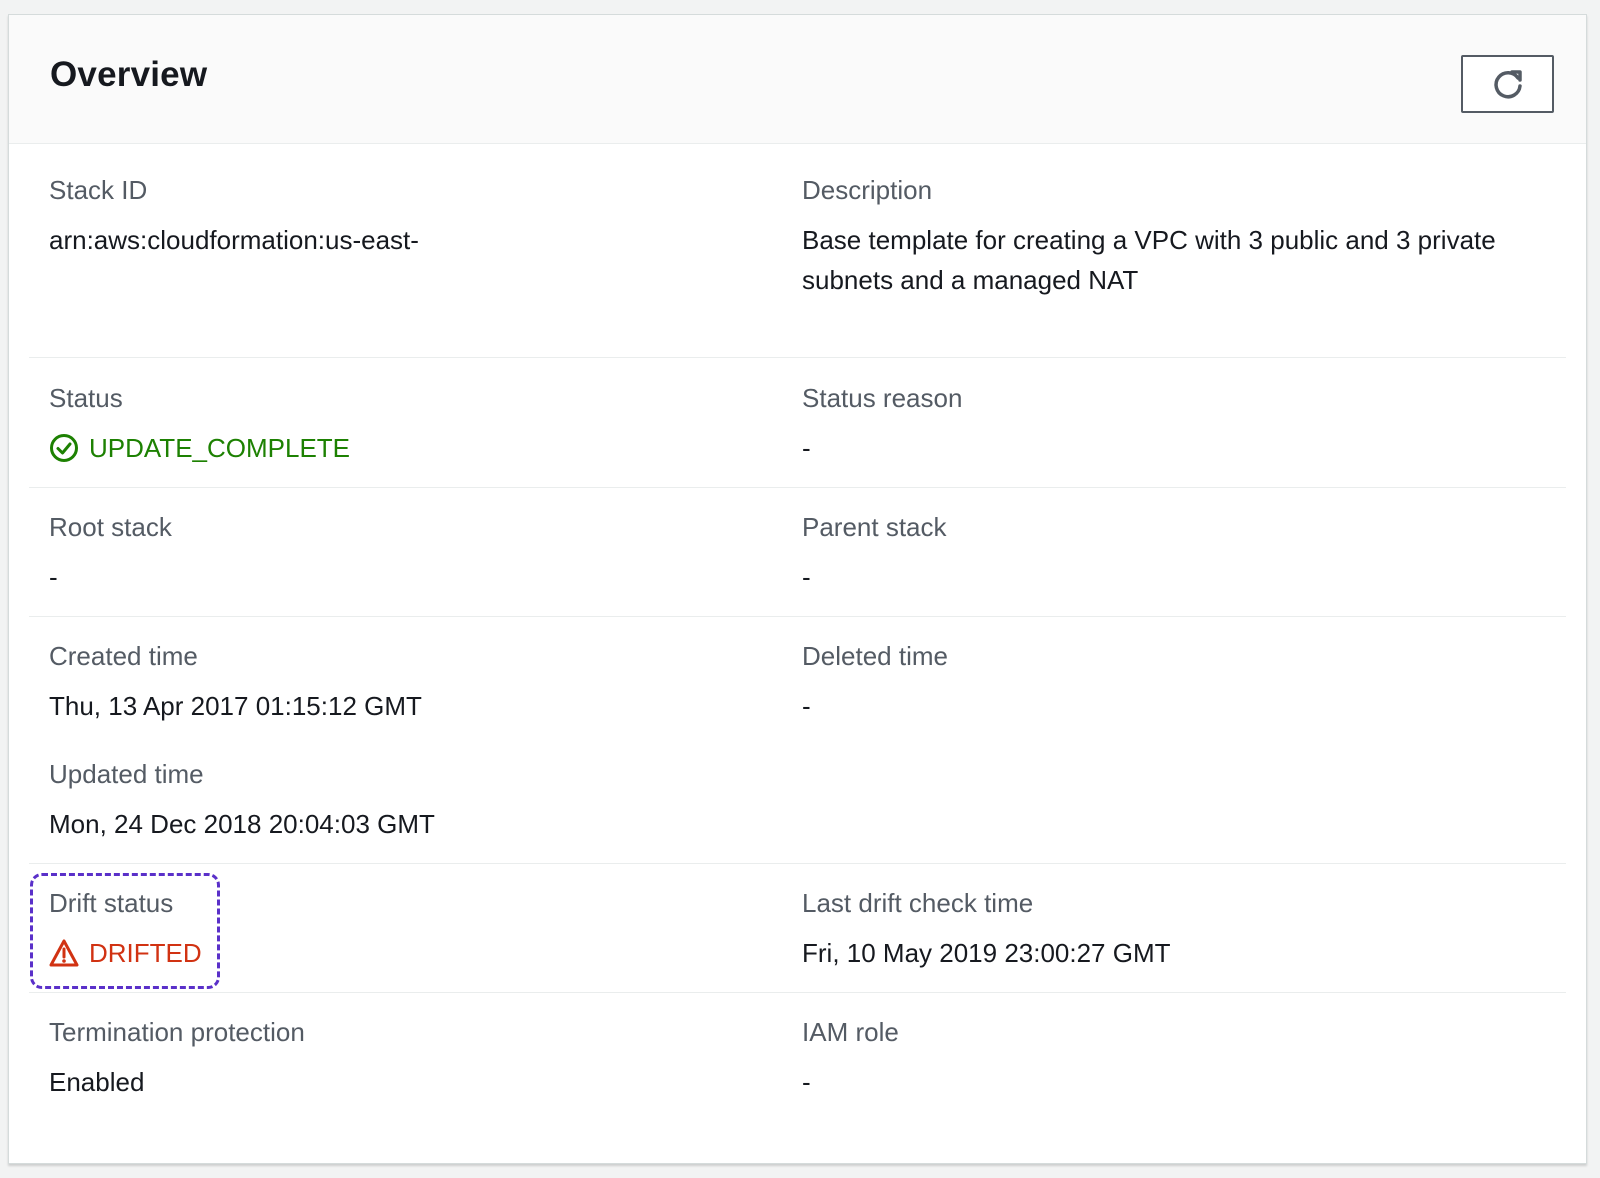 Image resolution: width=1600 pixels, height=1178 pixels. Describe the element at coordinates (98, 190) in the screenshot. I see `stack-id-label: Stack ID` at that location.